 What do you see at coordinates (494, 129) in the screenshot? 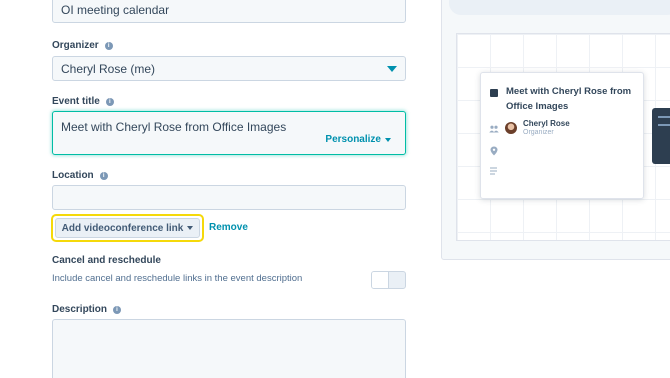
I see `people-icon` at bounding box center [494, 129].